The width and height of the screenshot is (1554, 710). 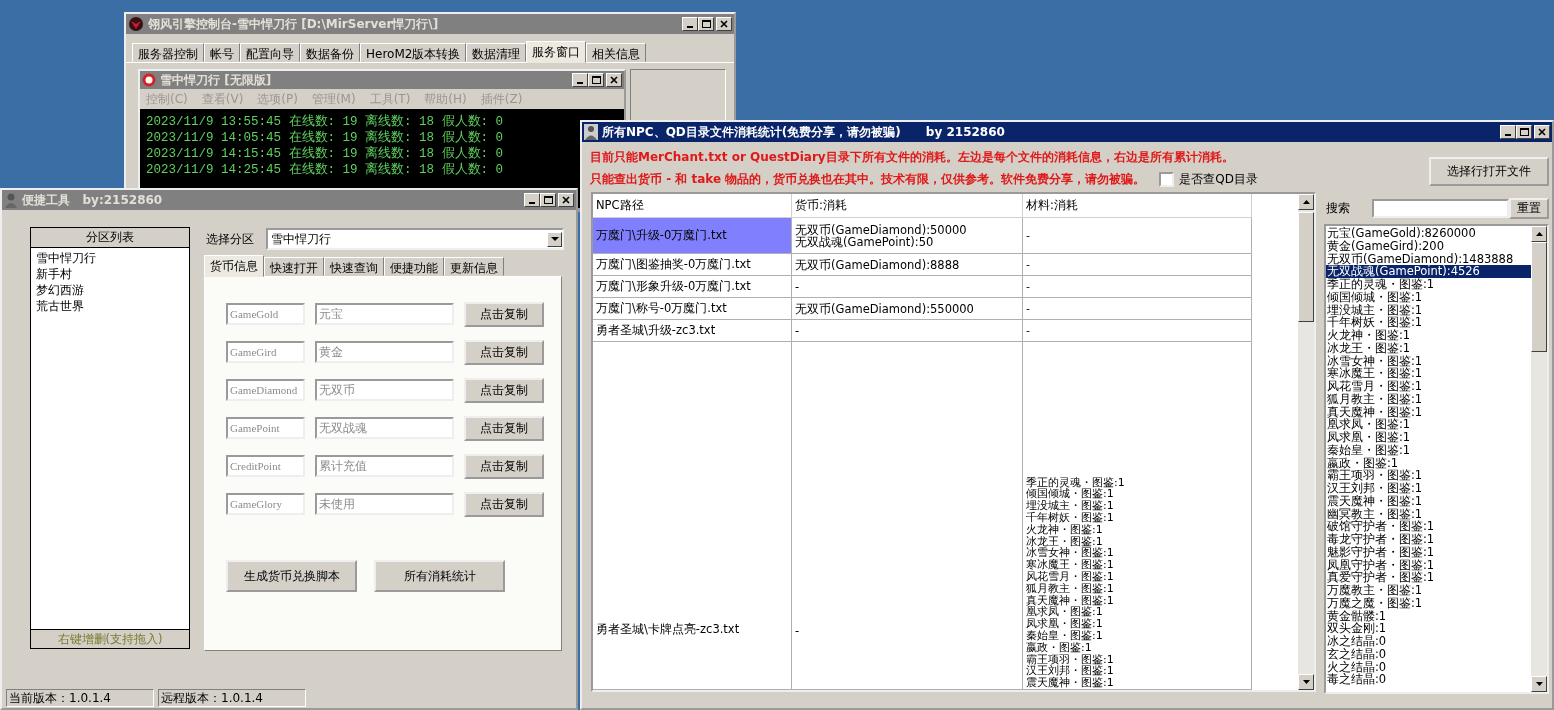 What do you see at coordinates (413, 52) in the screenshot?
I see `tab: HeroM2版本转换` at bounding box center [413, 52].